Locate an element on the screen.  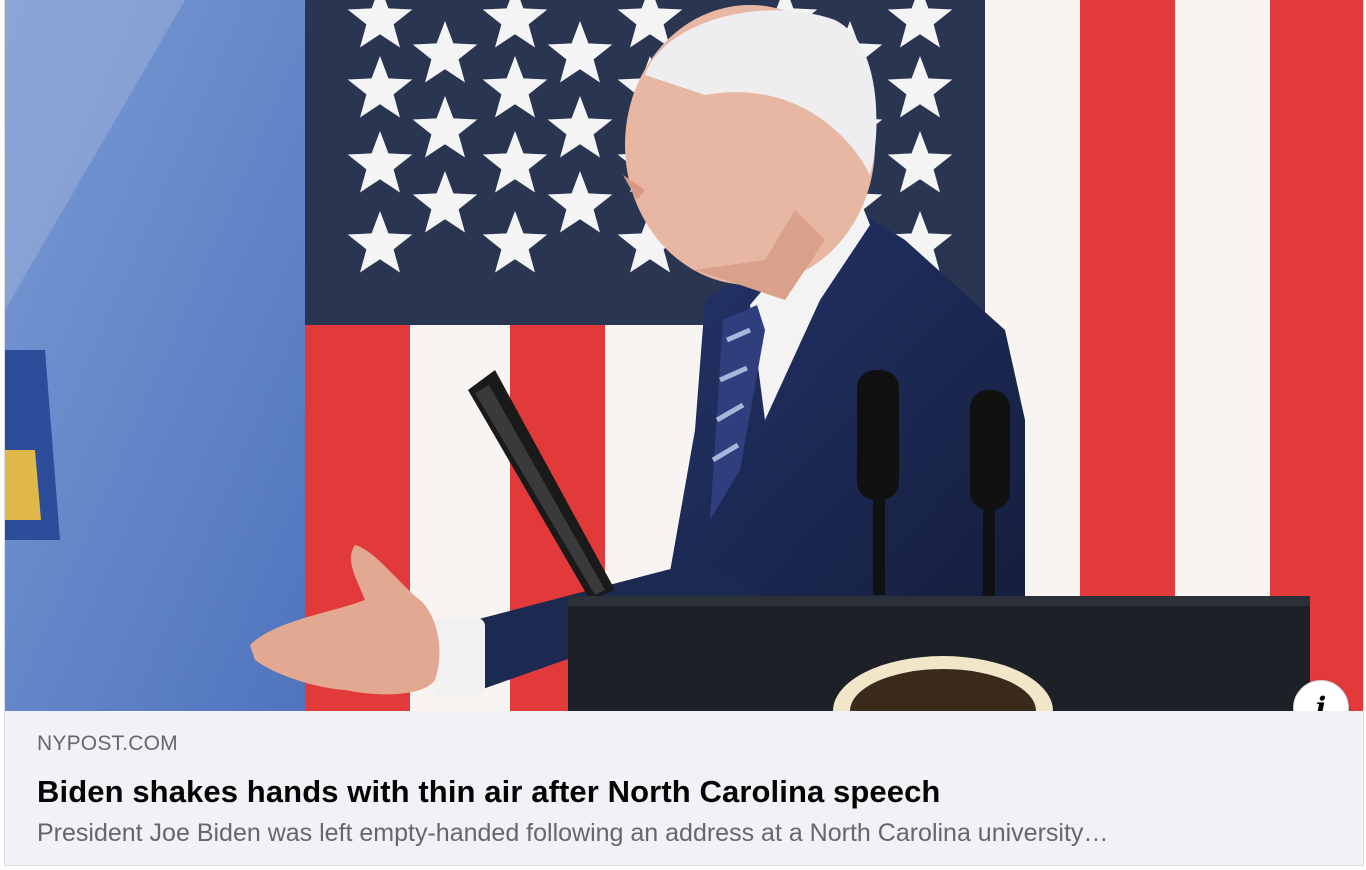
link-domain: NYPOST.COM is located at coordinates (107, 743).